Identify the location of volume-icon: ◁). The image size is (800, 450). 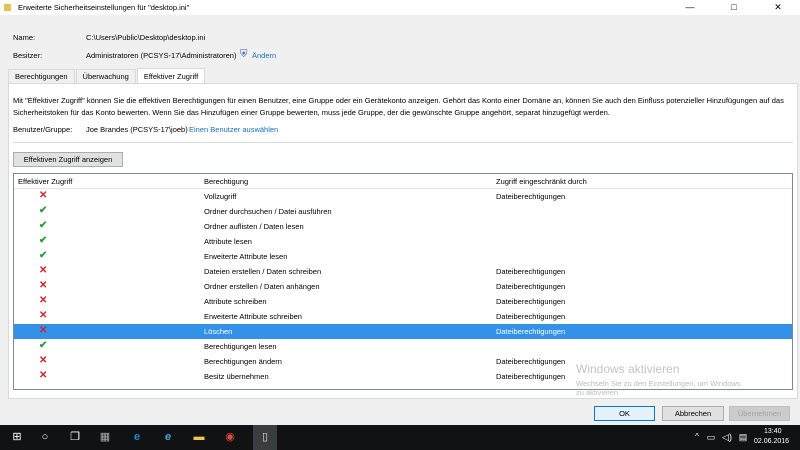
(727, 437).